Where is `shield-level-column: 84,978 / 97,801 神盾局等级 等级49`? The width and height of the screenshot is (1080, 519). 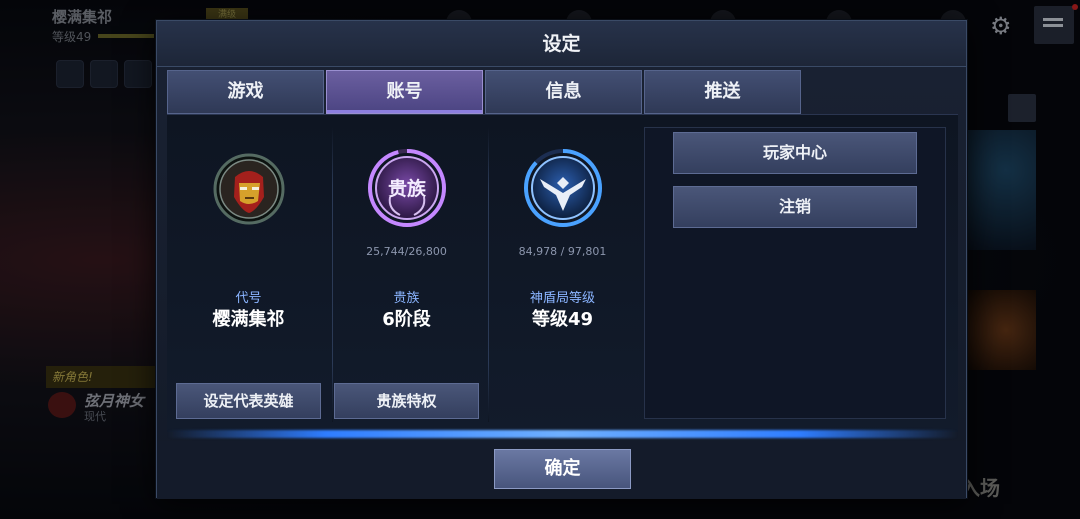 shield-level-column: 84,978 / 97,801 神盾局等级 等级49 is located at coordinates (562, 277).